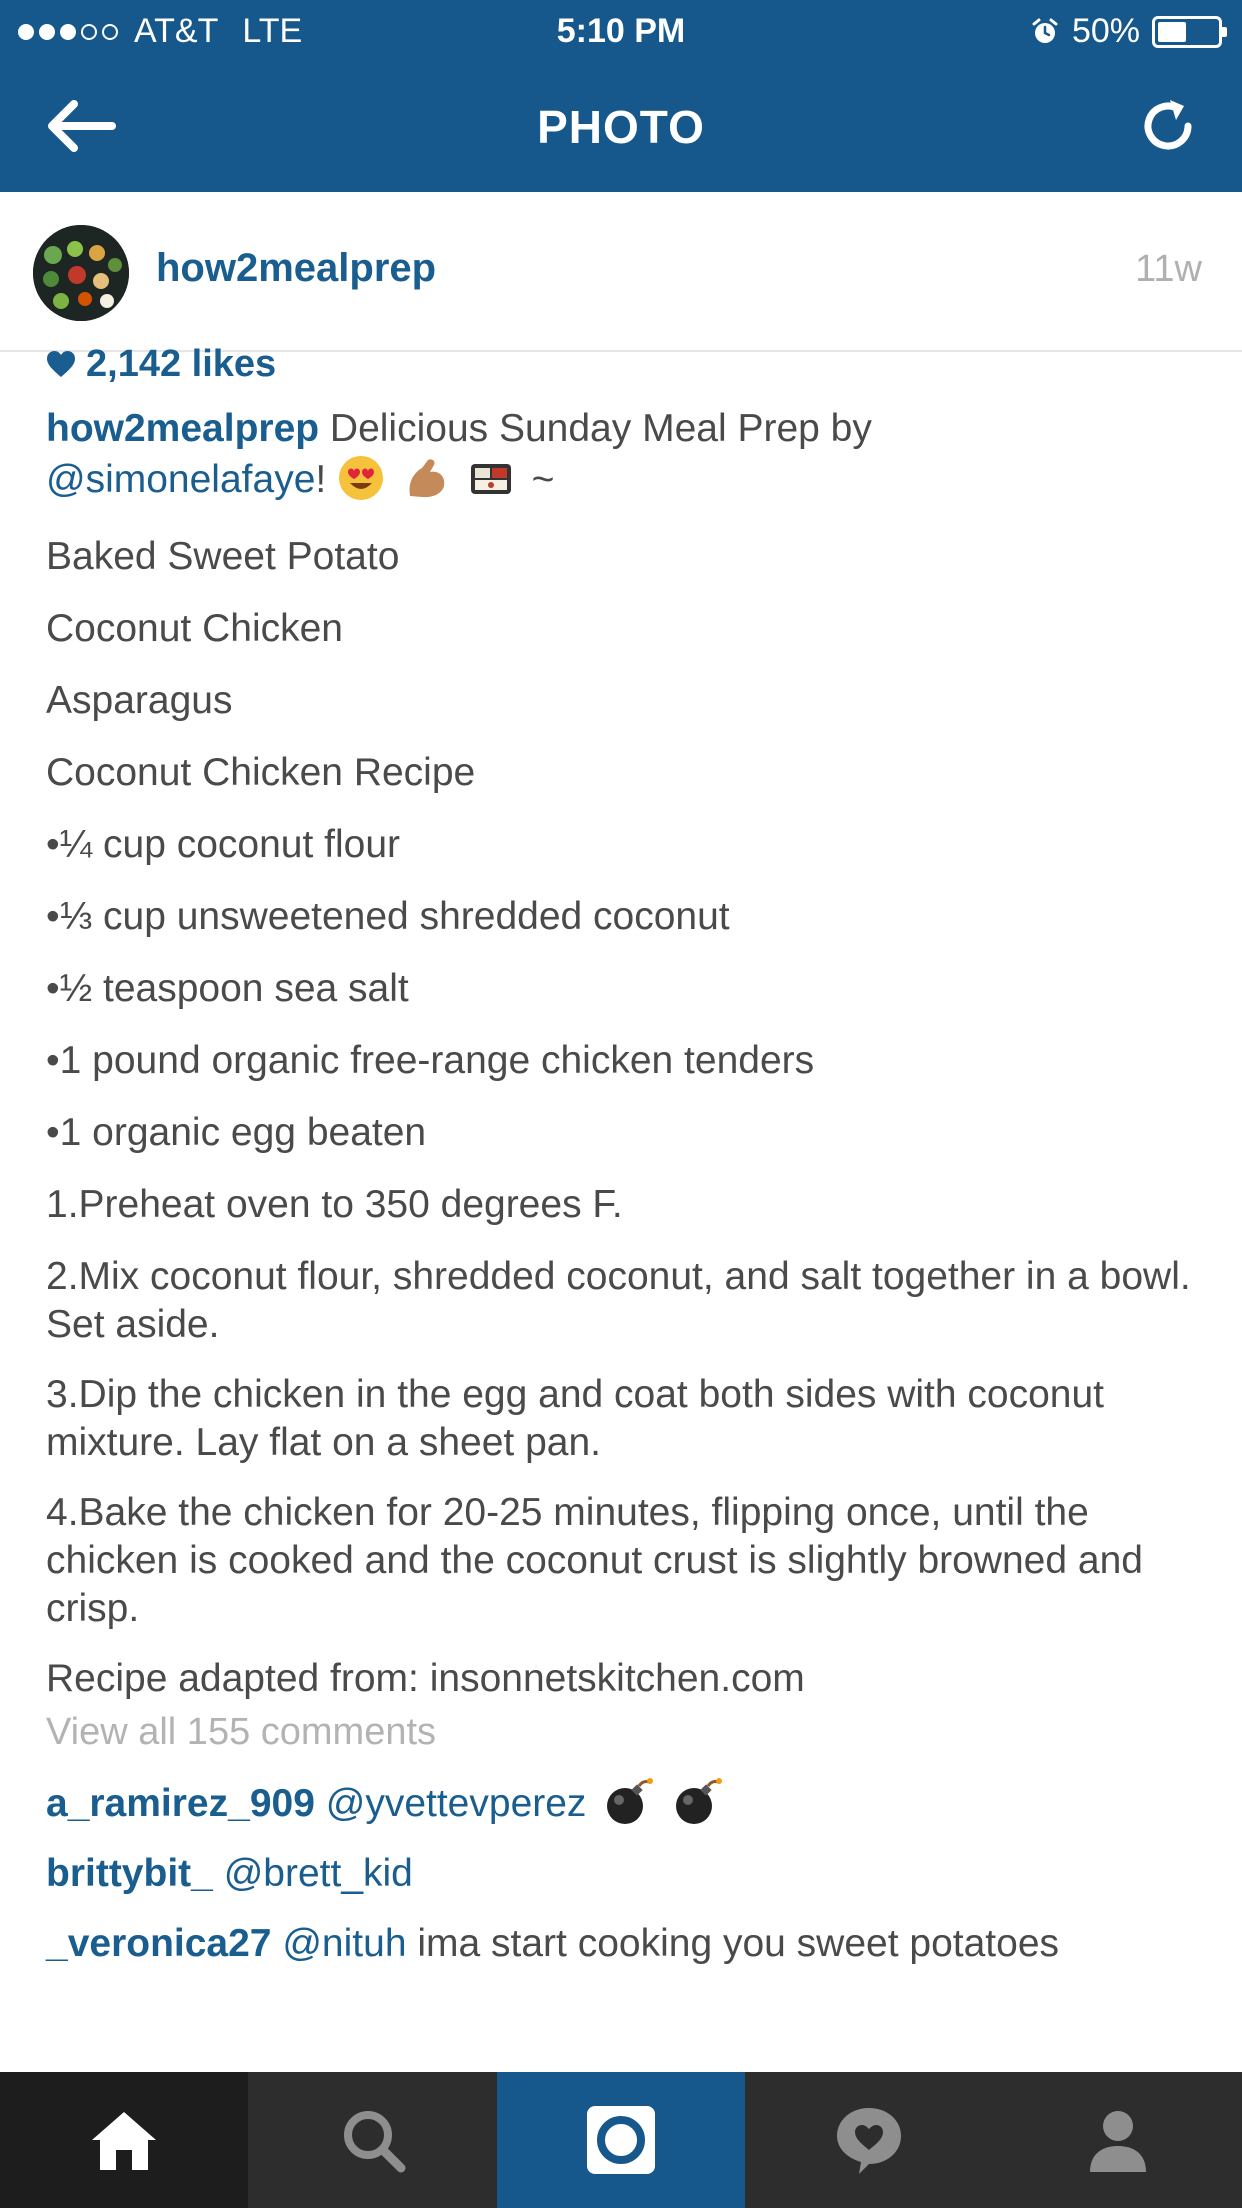 The width and height of the screenshot is (1242, 2208). Describe the element at coordinates (1105, 31) in the screenshot. I see `battery-percent: 50%` at that location.